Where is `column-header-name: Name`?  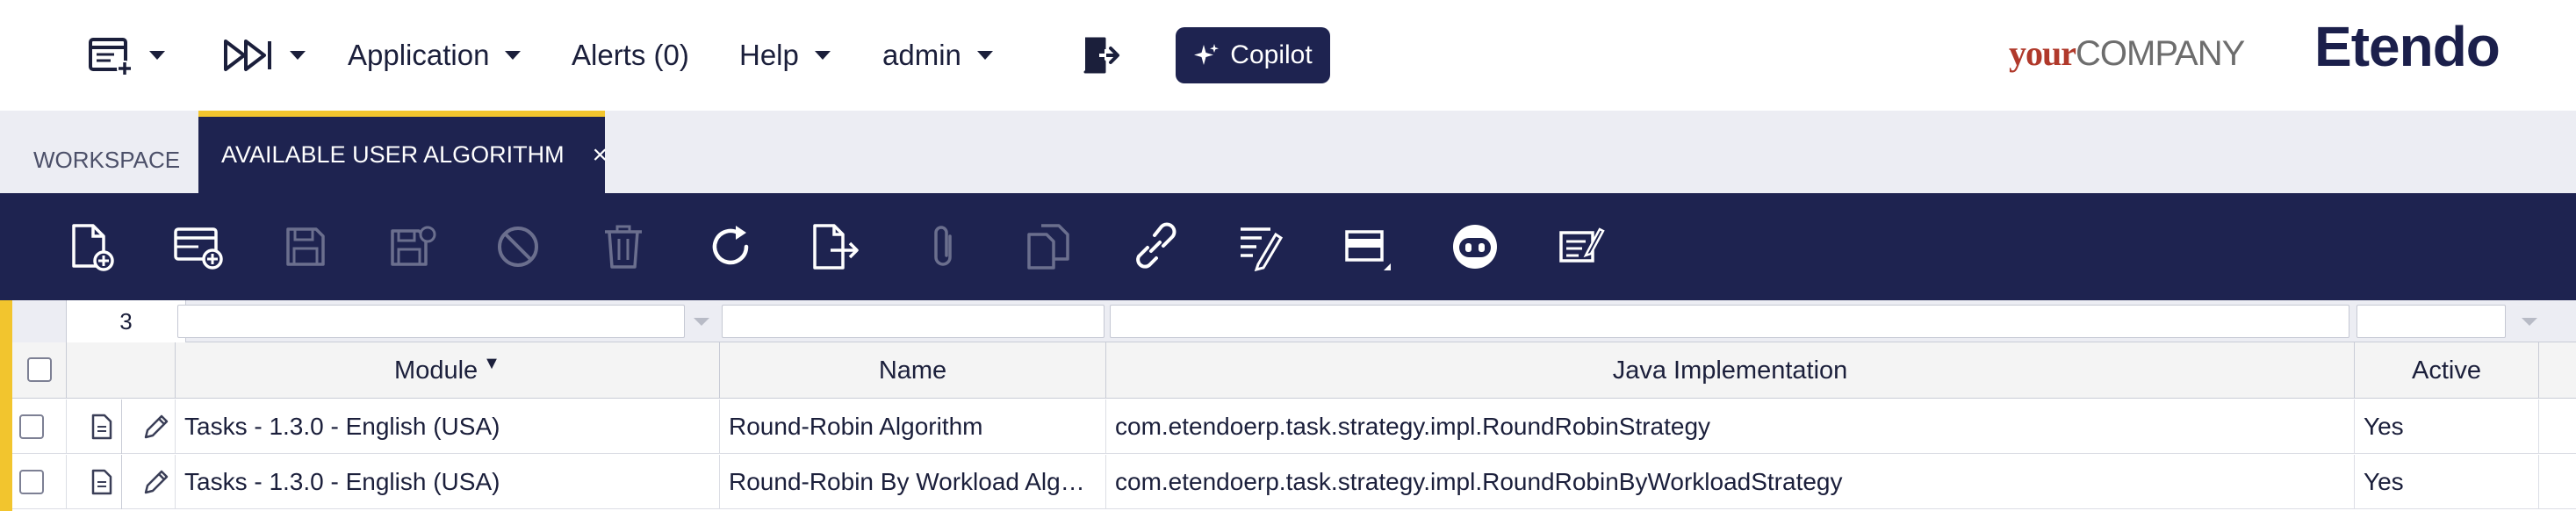 column-header-name: Name is located at coordinates (913, 370).